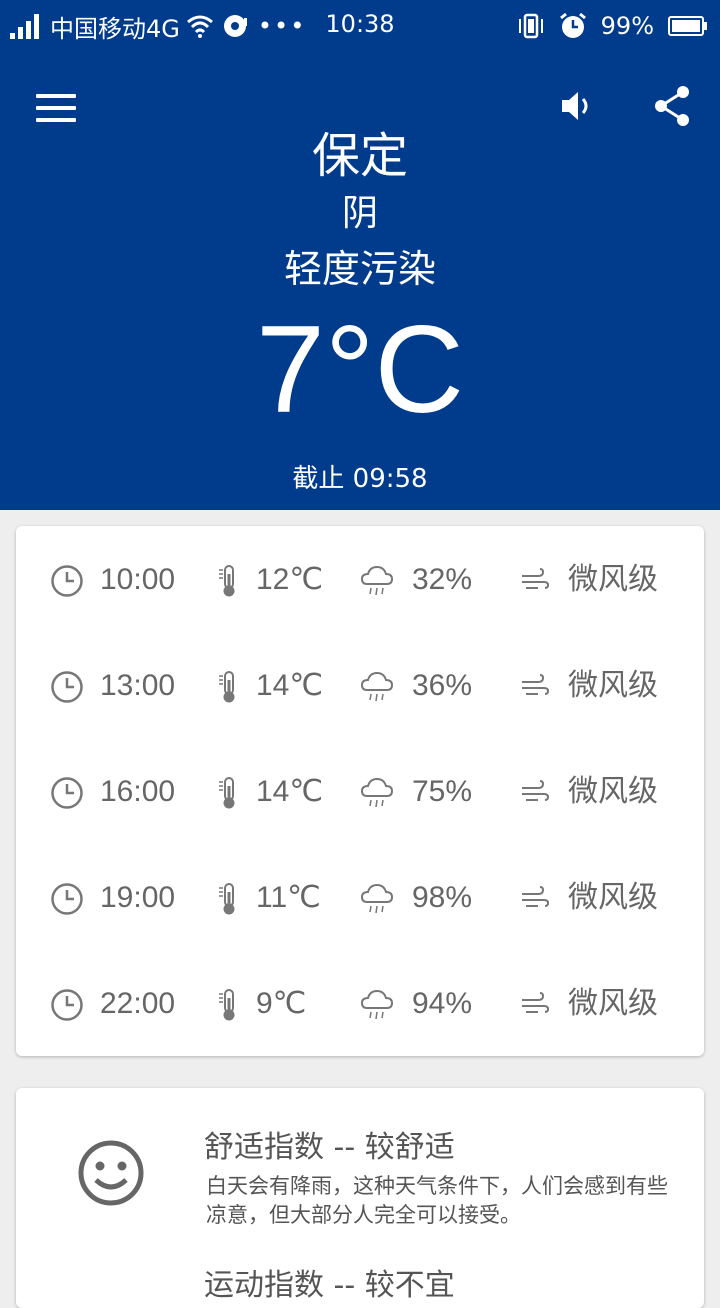 The height and width of the screenshot is (1308, 720). I want to click on status-bar: 中国移动4G ••• 10:38 99%, so click(360, 26).